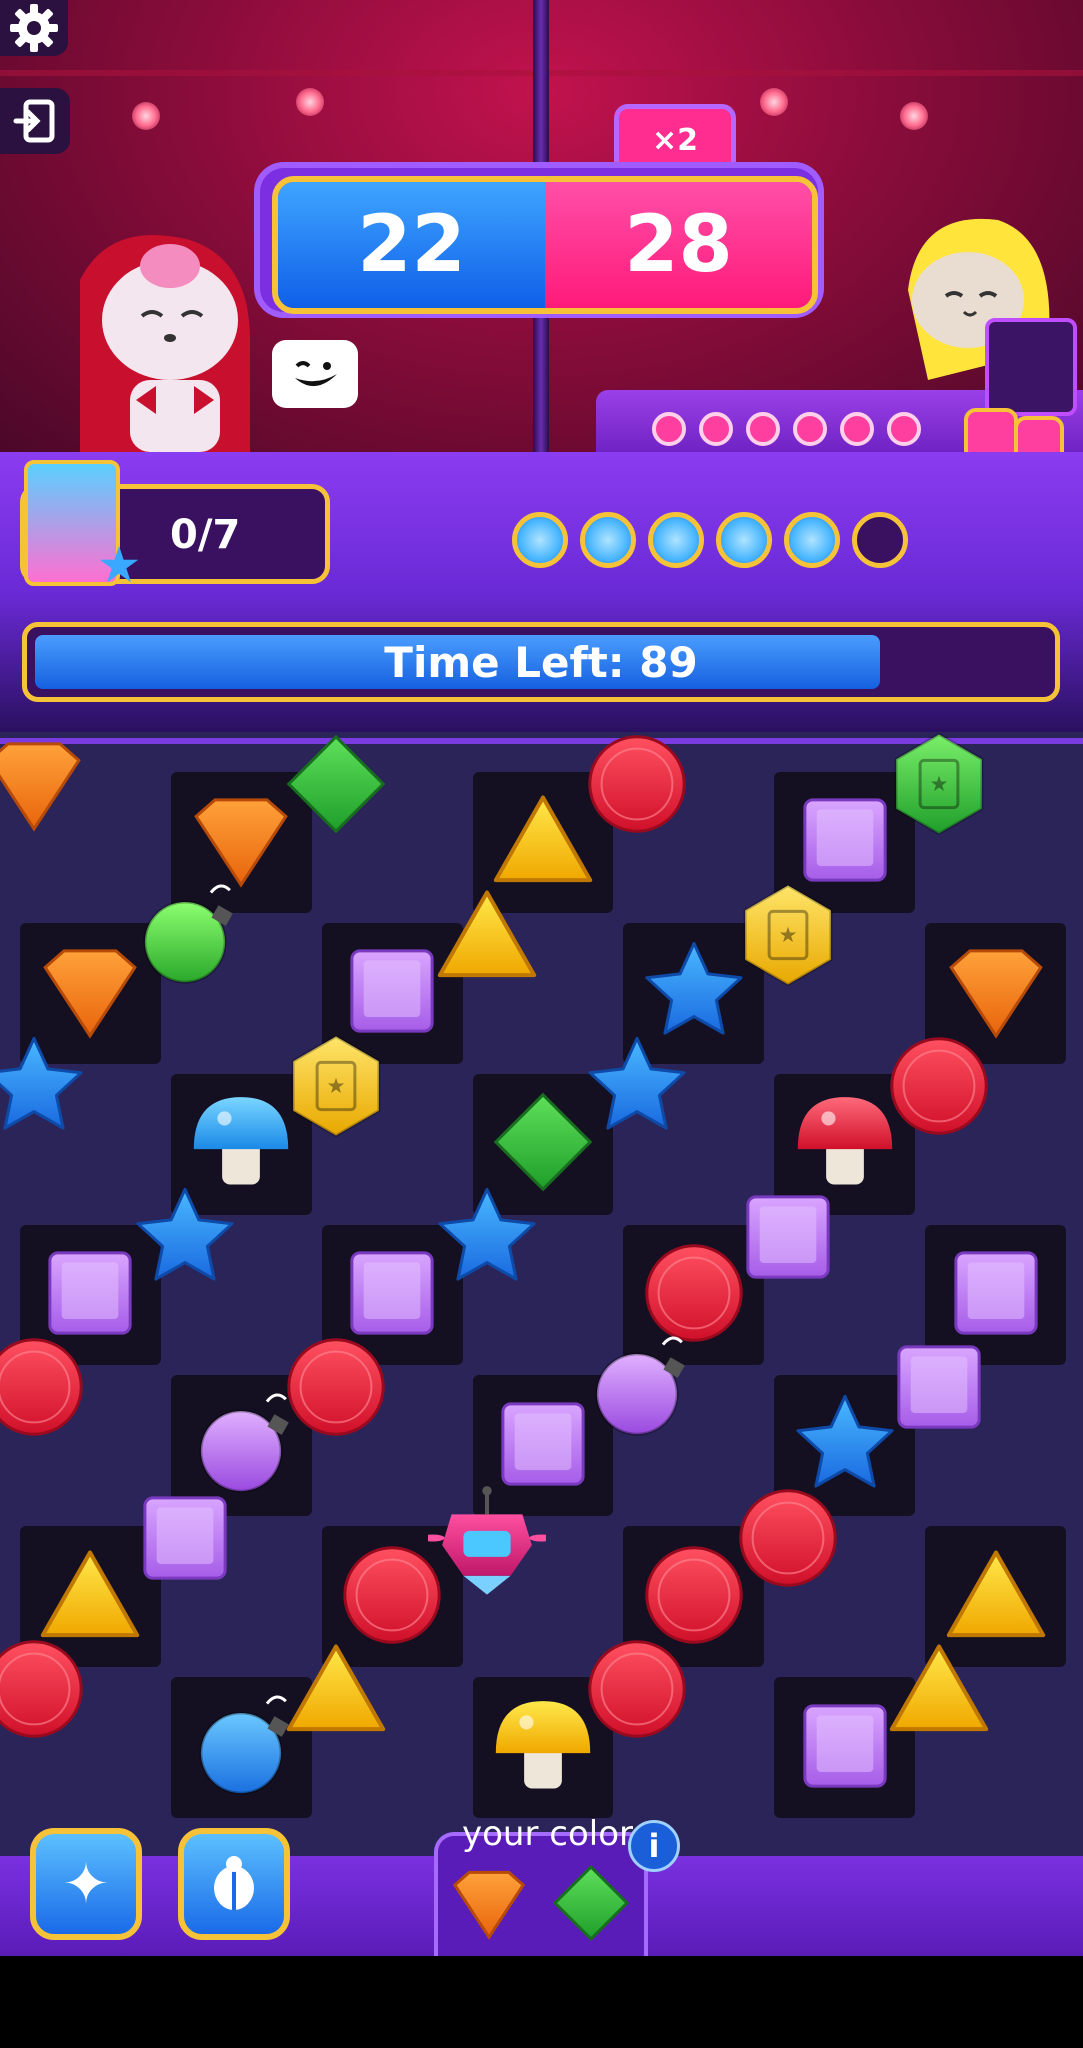 The width and height of the screenshot is (1083, 2048). Describe the element at coordinates (119, 565) in the screenshot. I see `star-badge-icon: ★` at that location.